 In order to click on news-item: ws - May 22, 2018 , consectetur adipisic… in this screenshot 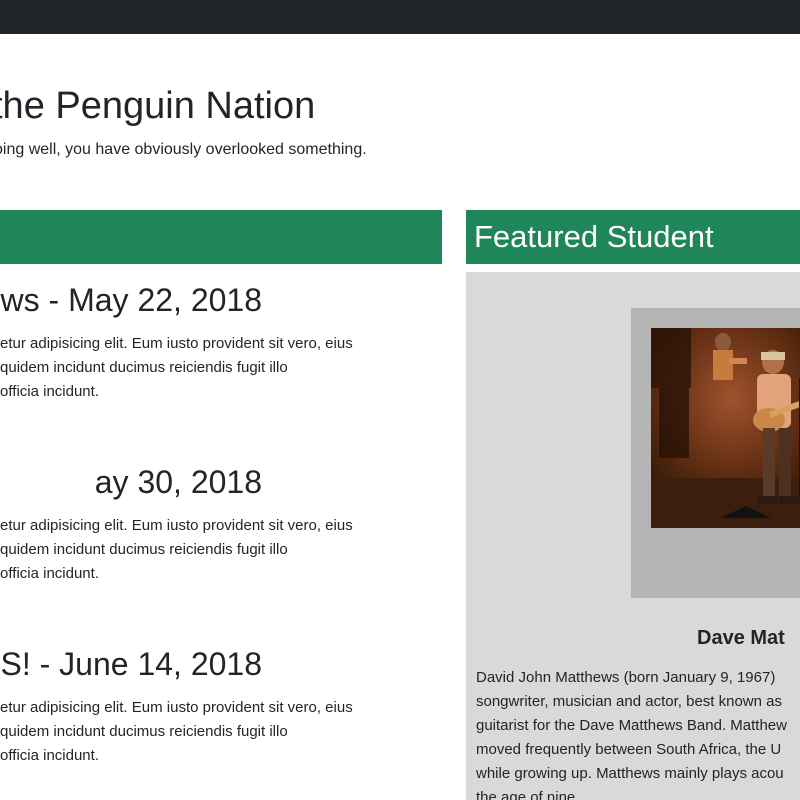, I will do `click(222, 345)`.